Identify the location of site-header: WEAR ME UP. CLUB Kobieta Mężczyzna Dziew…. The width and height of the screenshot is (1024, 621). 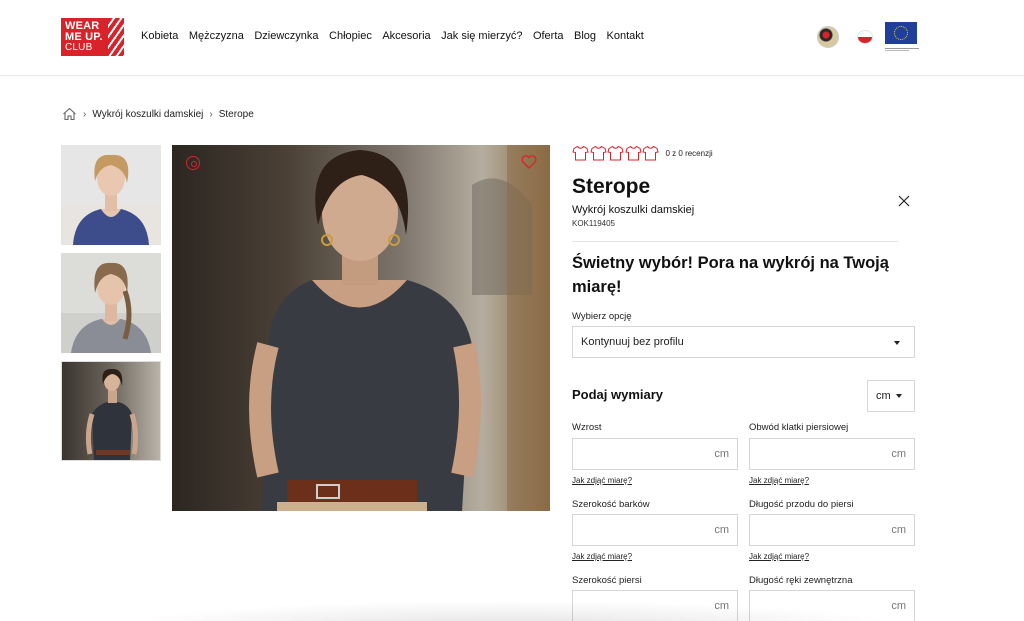
(512, 38).